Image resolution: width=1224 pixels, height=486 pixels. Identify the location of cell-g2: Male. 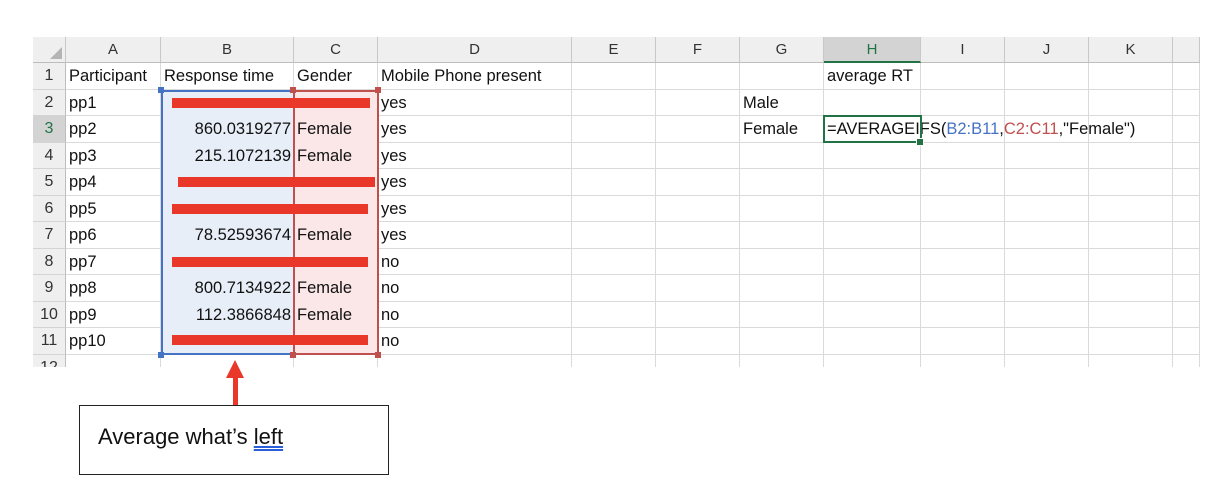
(782, 102).